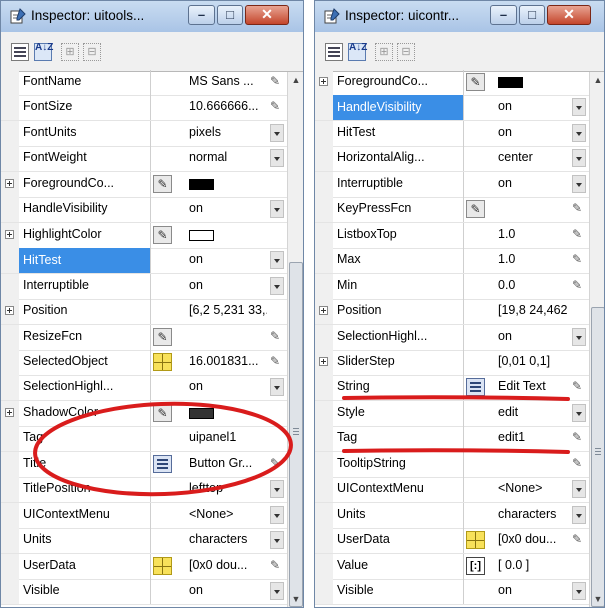  I want to click on categorized-view-button, so click(334, 52).